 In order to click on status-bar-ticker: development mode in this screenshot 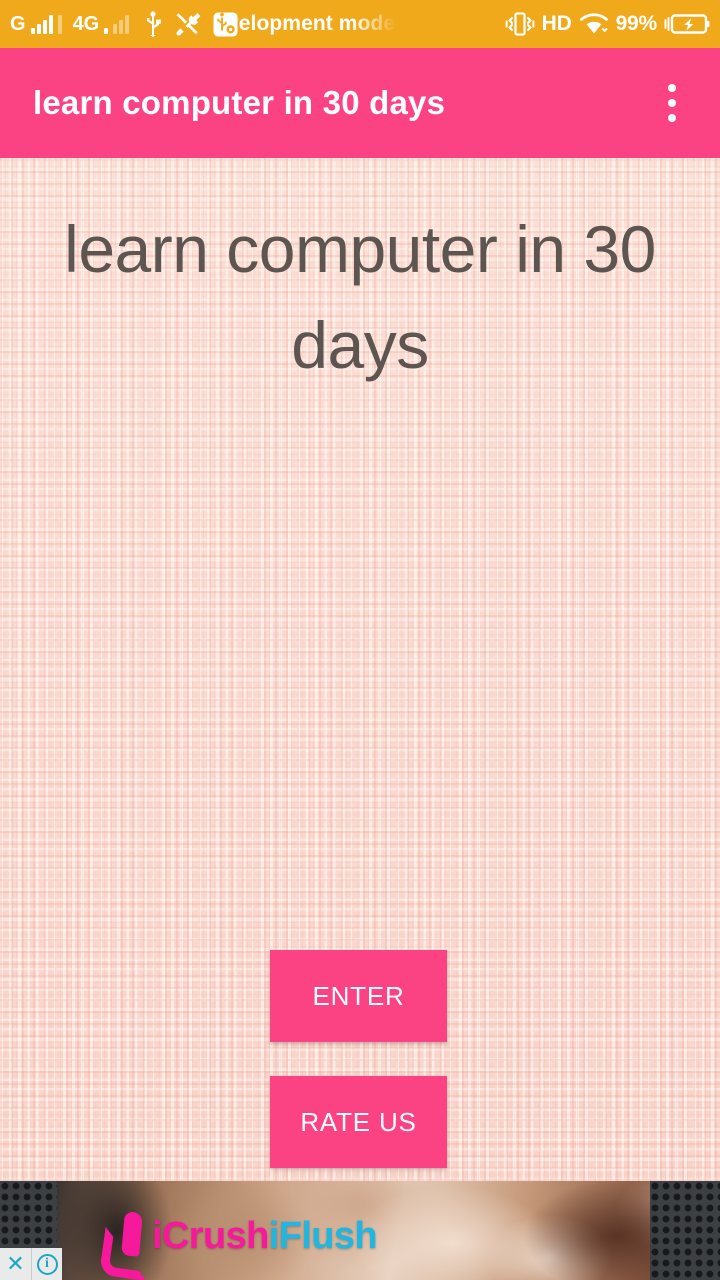, I will do `click(371, 24)`.